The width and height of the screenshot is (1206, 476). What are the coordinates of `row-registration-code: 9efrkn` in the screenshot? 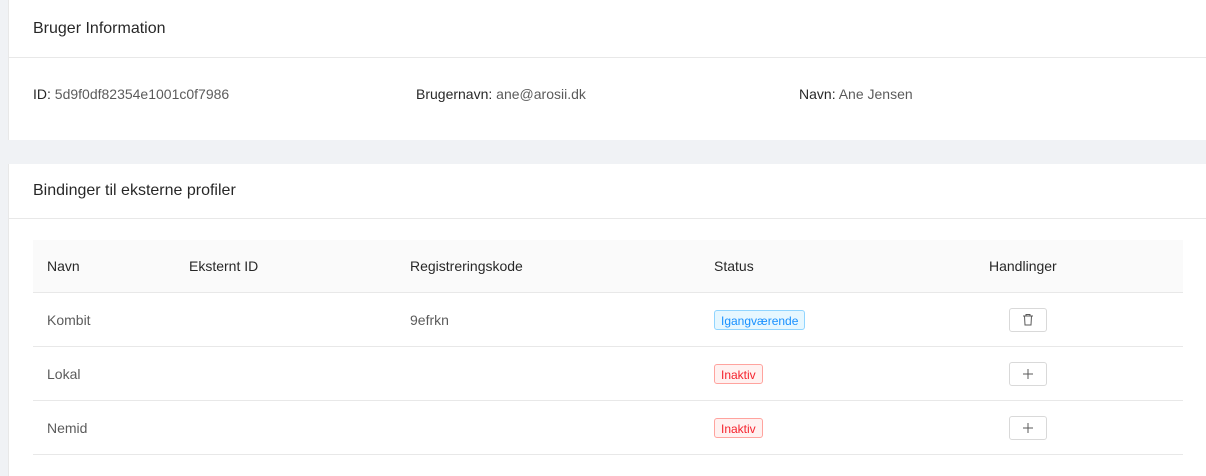 It's located at (429, 319).